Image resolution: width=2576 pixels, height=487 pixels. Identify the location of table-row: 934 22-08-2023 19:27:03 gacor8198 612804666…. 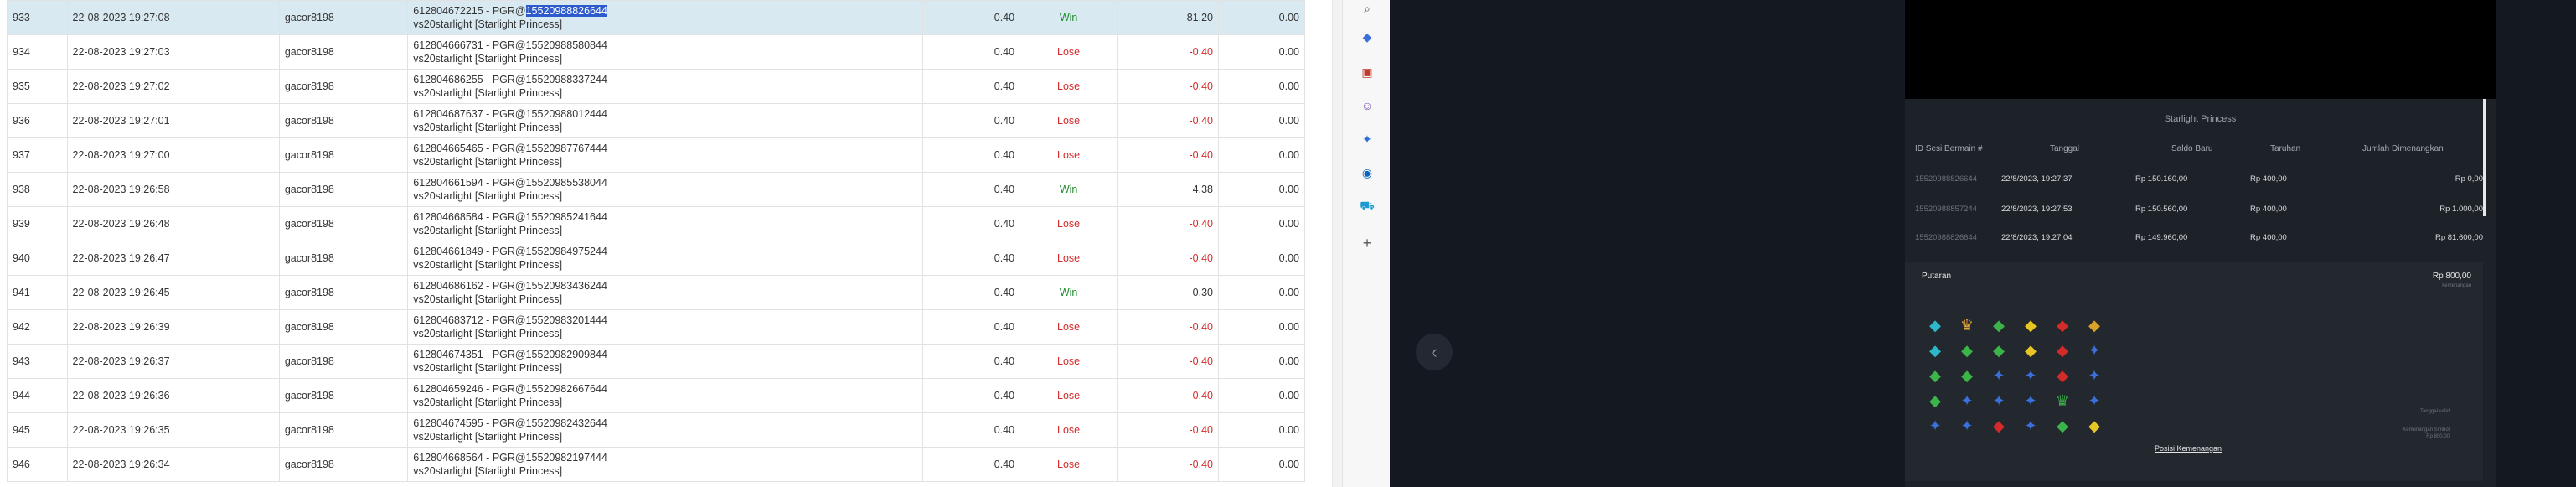
(656, 52).